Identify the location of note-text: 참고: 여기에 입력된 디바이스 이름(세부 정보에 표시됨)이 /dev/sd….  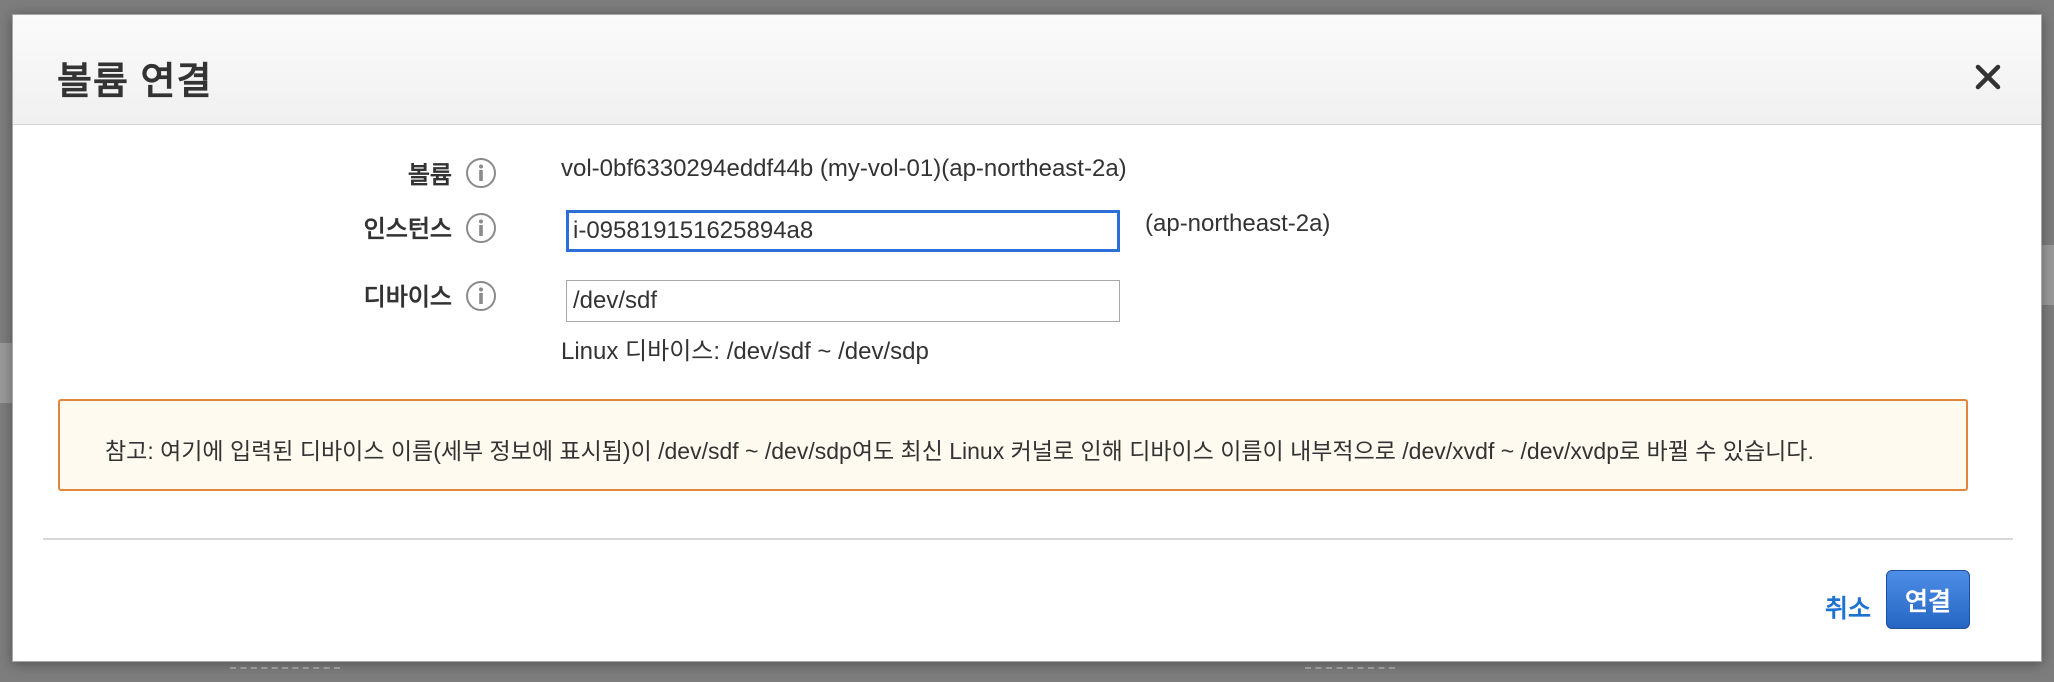
(959, 451).